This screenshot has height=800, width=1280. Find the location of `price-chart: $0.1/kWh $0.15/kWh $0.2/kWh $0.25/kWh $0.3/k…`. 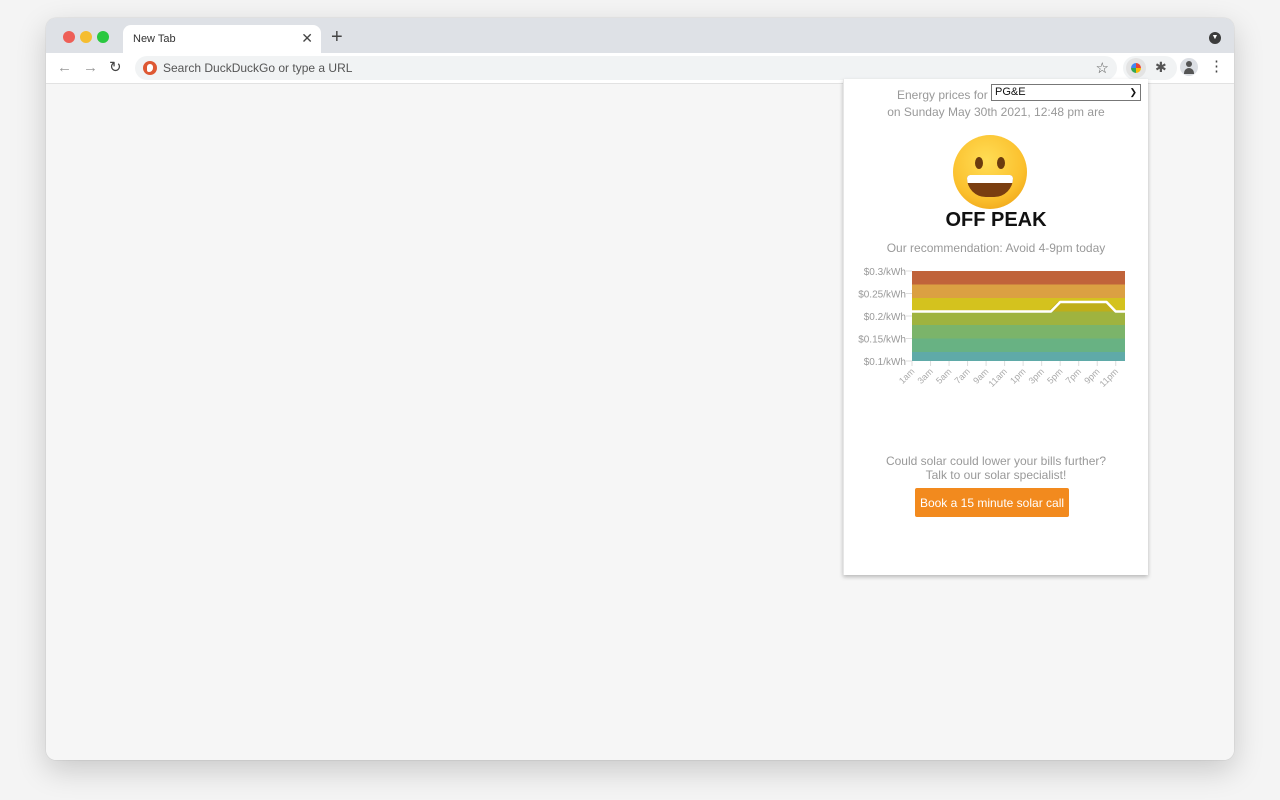

price-chart: $0.1/kWh $0.15/kWh $0.2/kWh $0.25/kWh $0.3/k… is located at coordinates (991, 328).